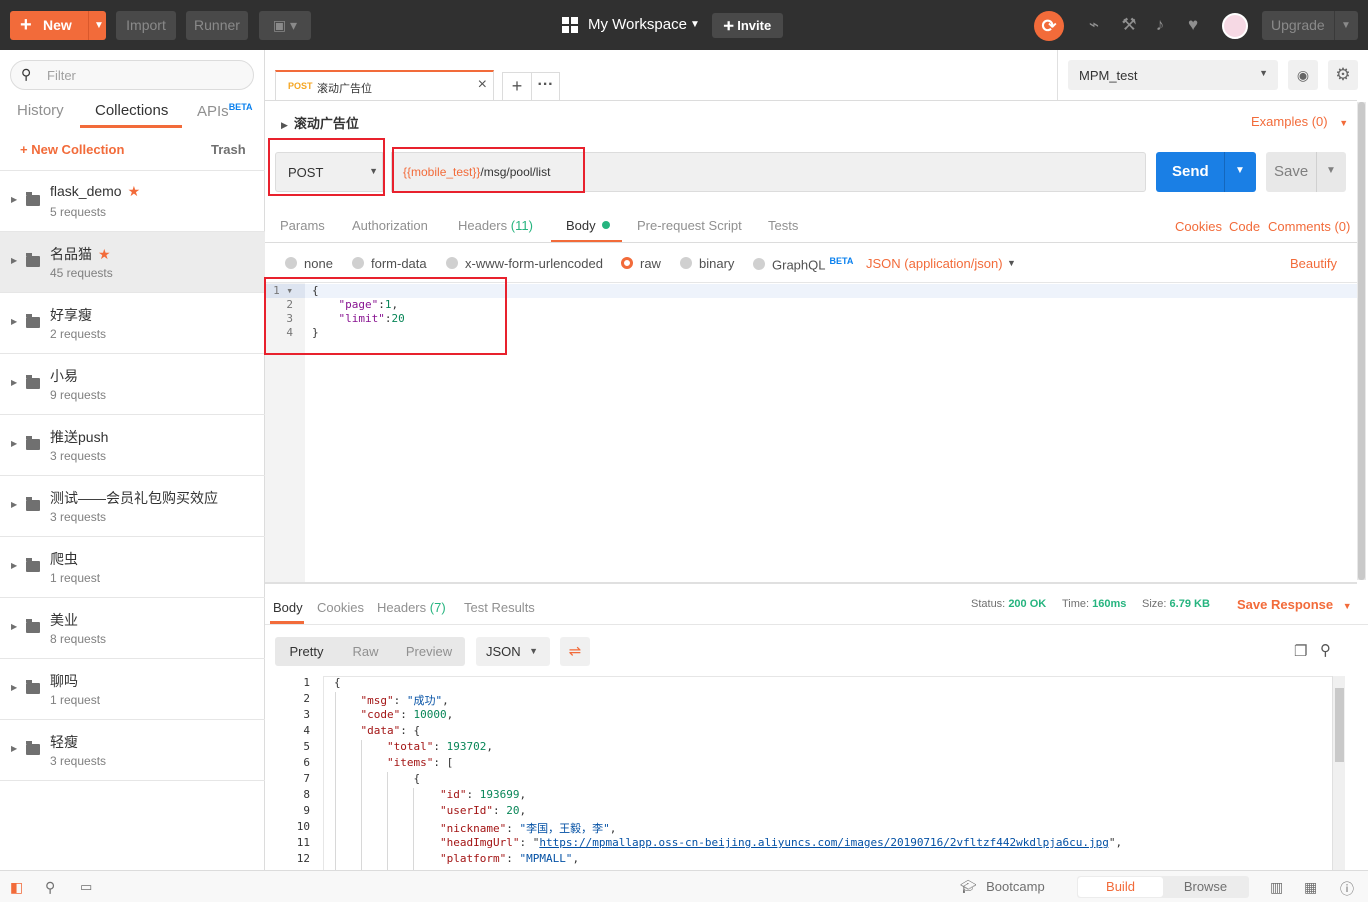 Image resolution: width=1368 pixels, height=902 pixels. What do you see at coordinates (131, 110) in the screenshot?
I see `tab-collections: Collections` at bounding box center [131, 110].